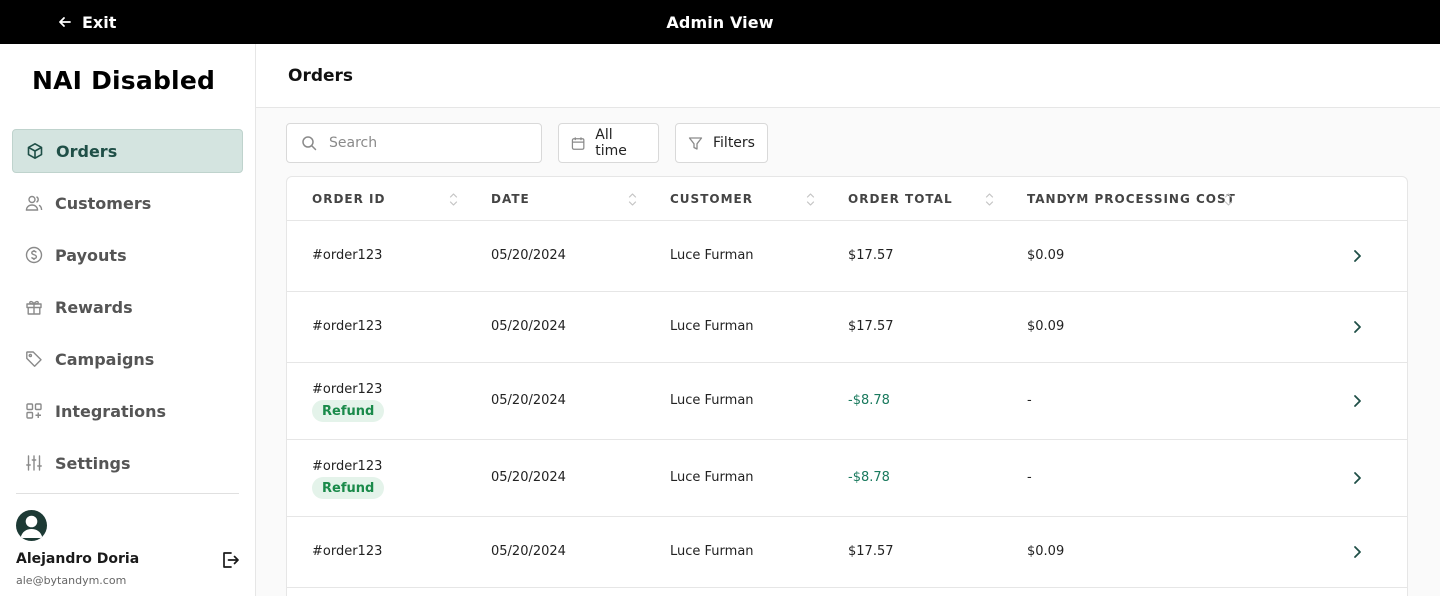 Image resolution: width=1440 pixels, height=596 pixels. I want to click on sidebar-item-label: Integrations, so click(111, 411).